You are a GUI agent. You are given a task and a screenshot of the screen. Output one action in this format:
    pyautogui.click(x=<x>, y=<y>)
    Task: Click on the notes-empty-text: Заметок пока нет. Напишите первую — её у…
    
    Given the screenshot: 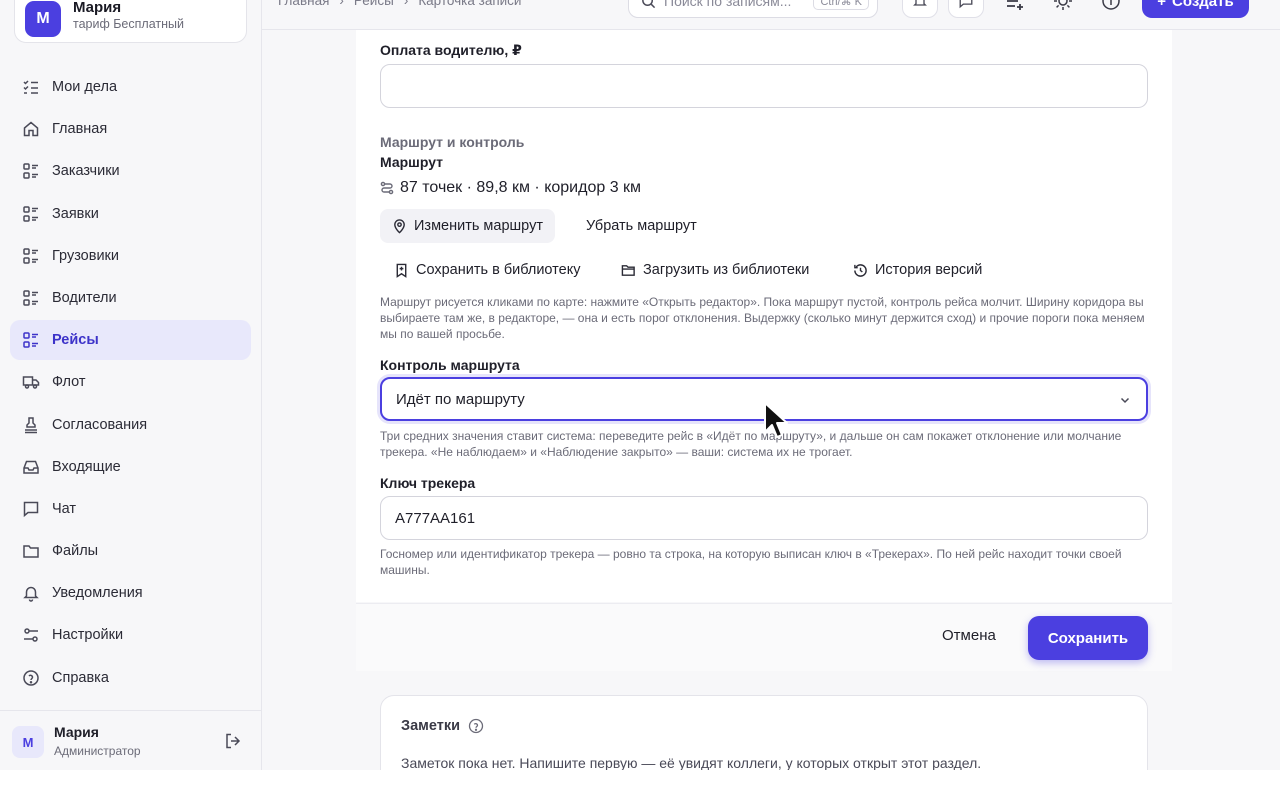 What is the action you would take?
    pyautogui.click(x=691, y=762)
    